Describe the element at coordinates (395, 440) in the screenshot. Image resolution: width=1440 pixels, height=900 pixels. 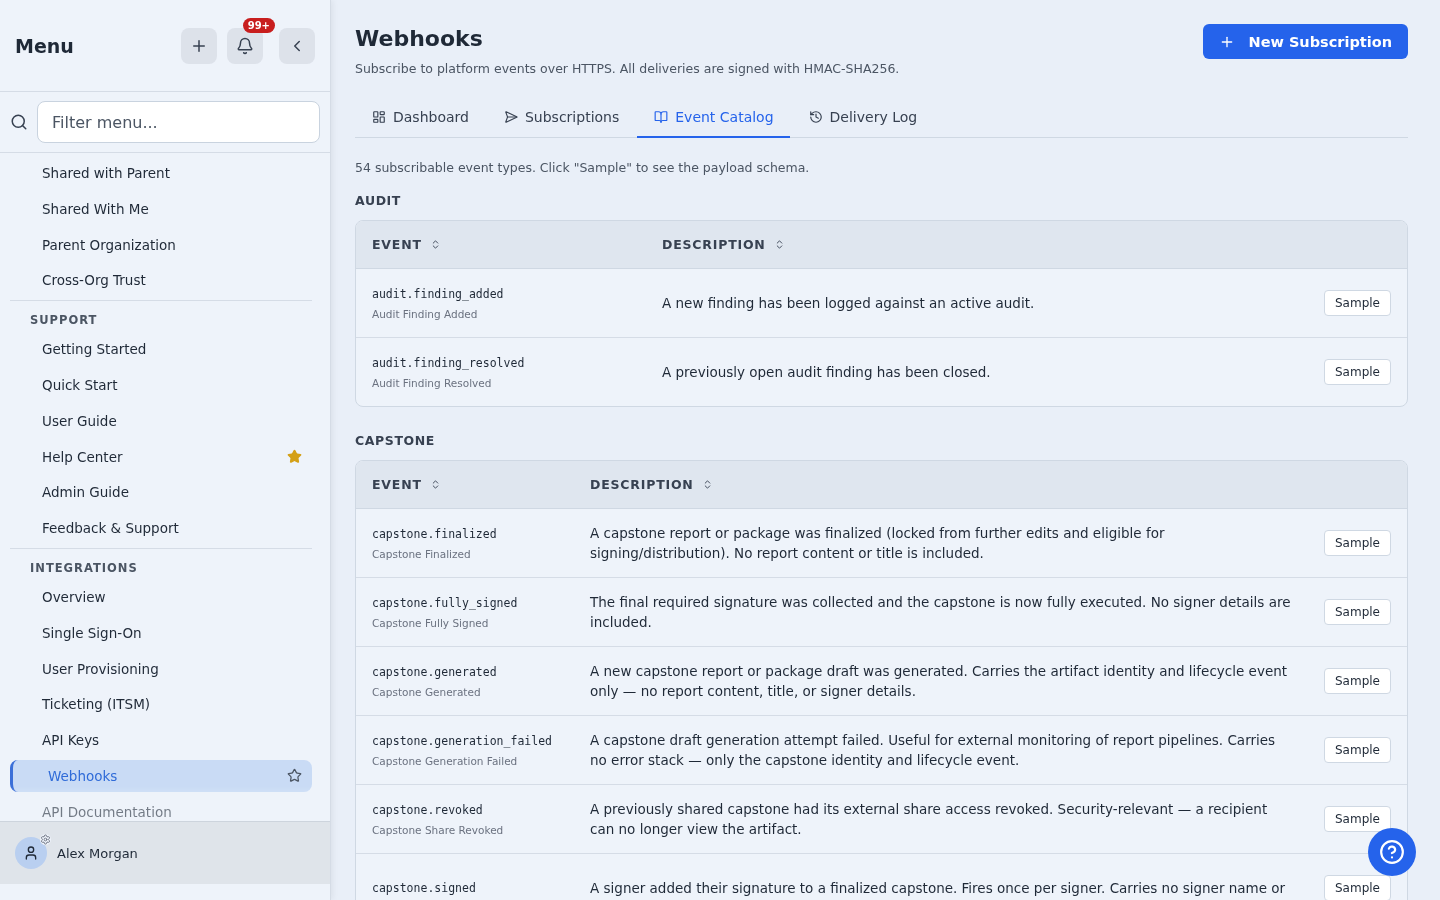
I see `group-heading: CAPSTONE` at that location.